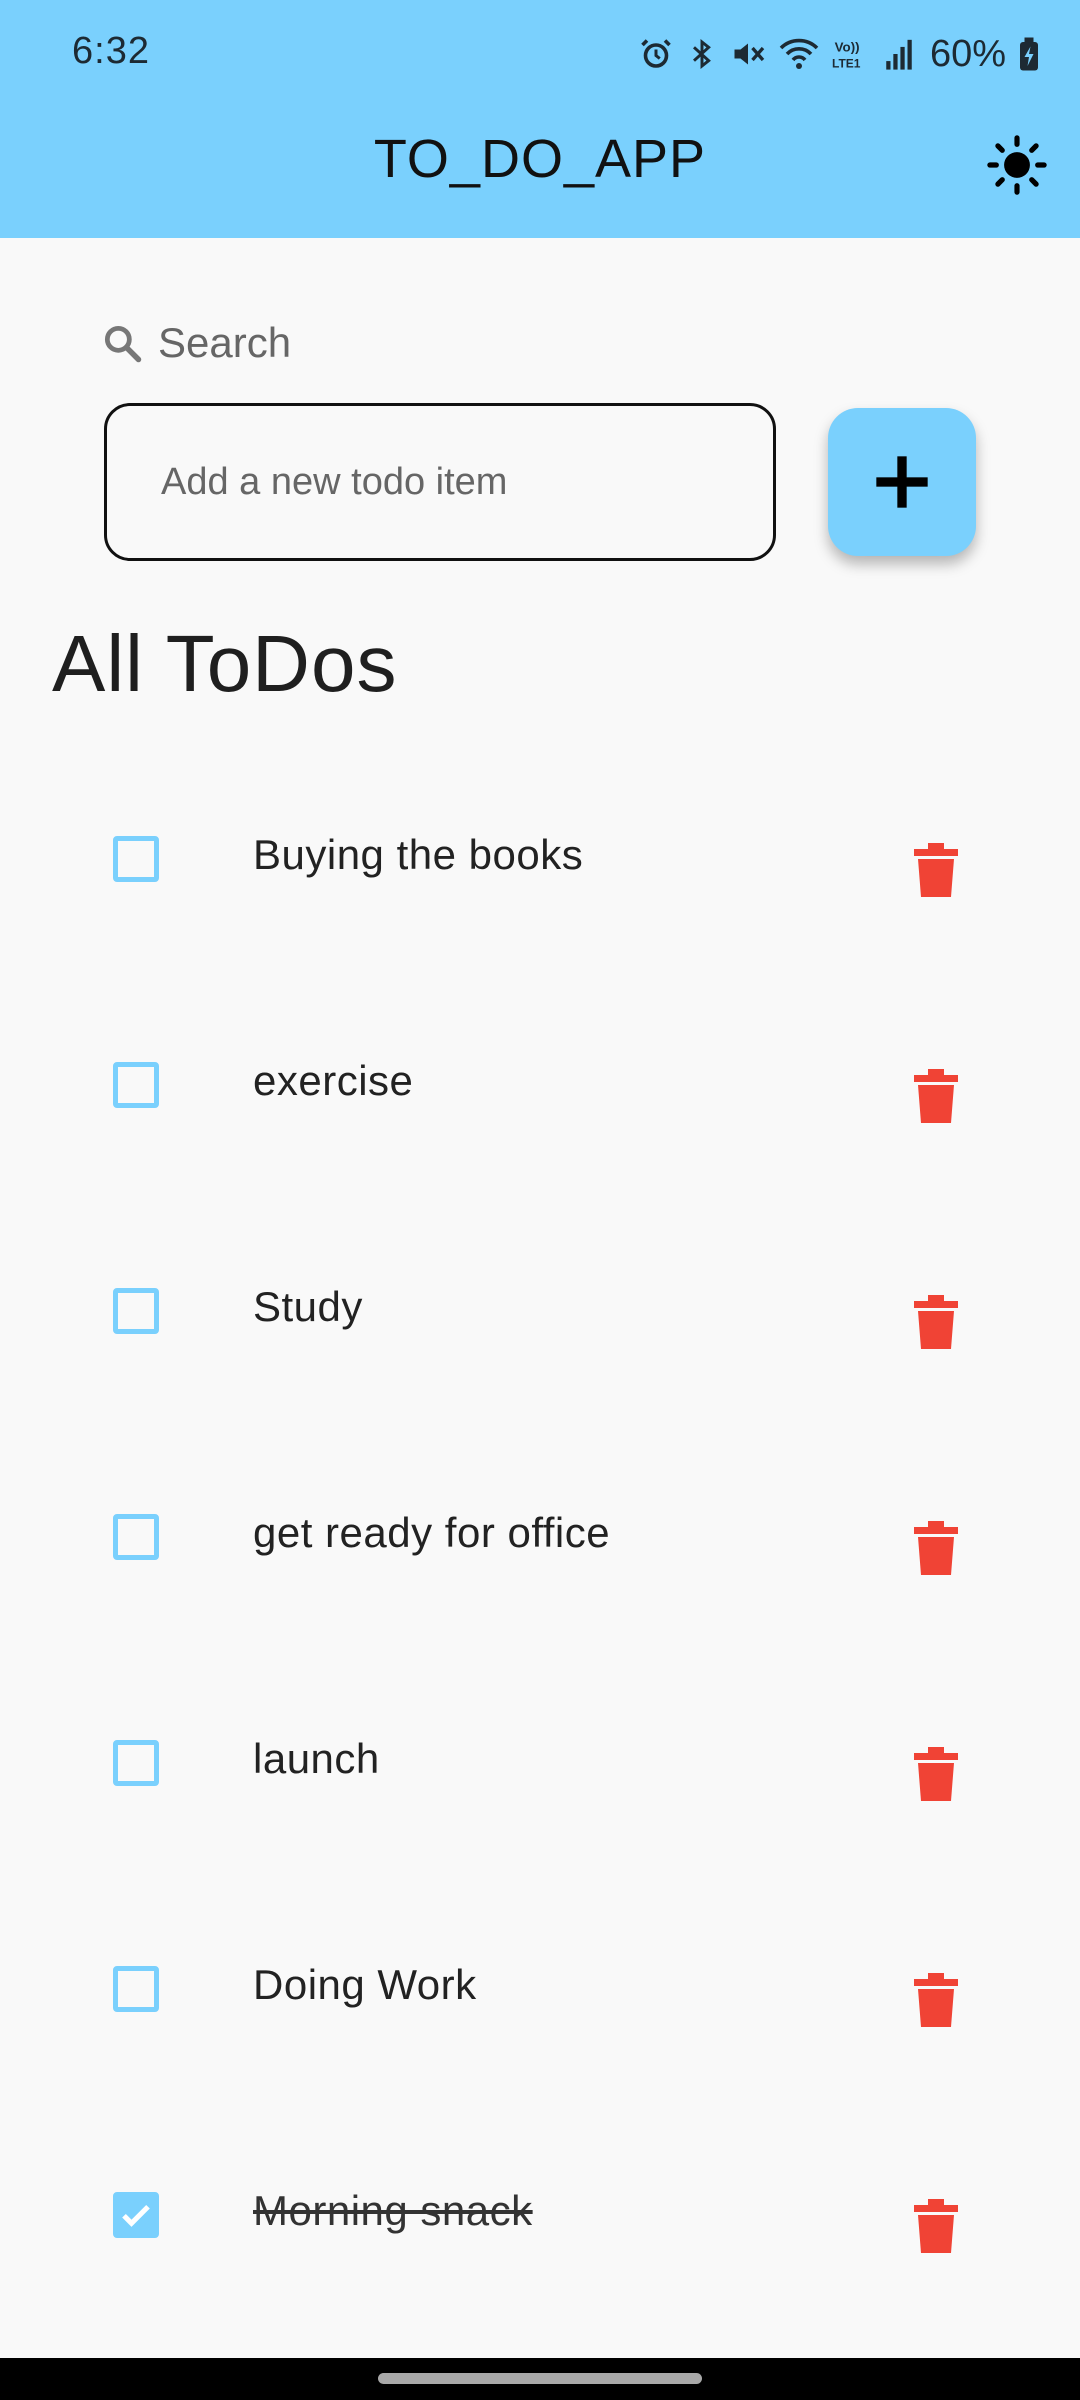  I want to click on wifi-icon, so click(799, 53).